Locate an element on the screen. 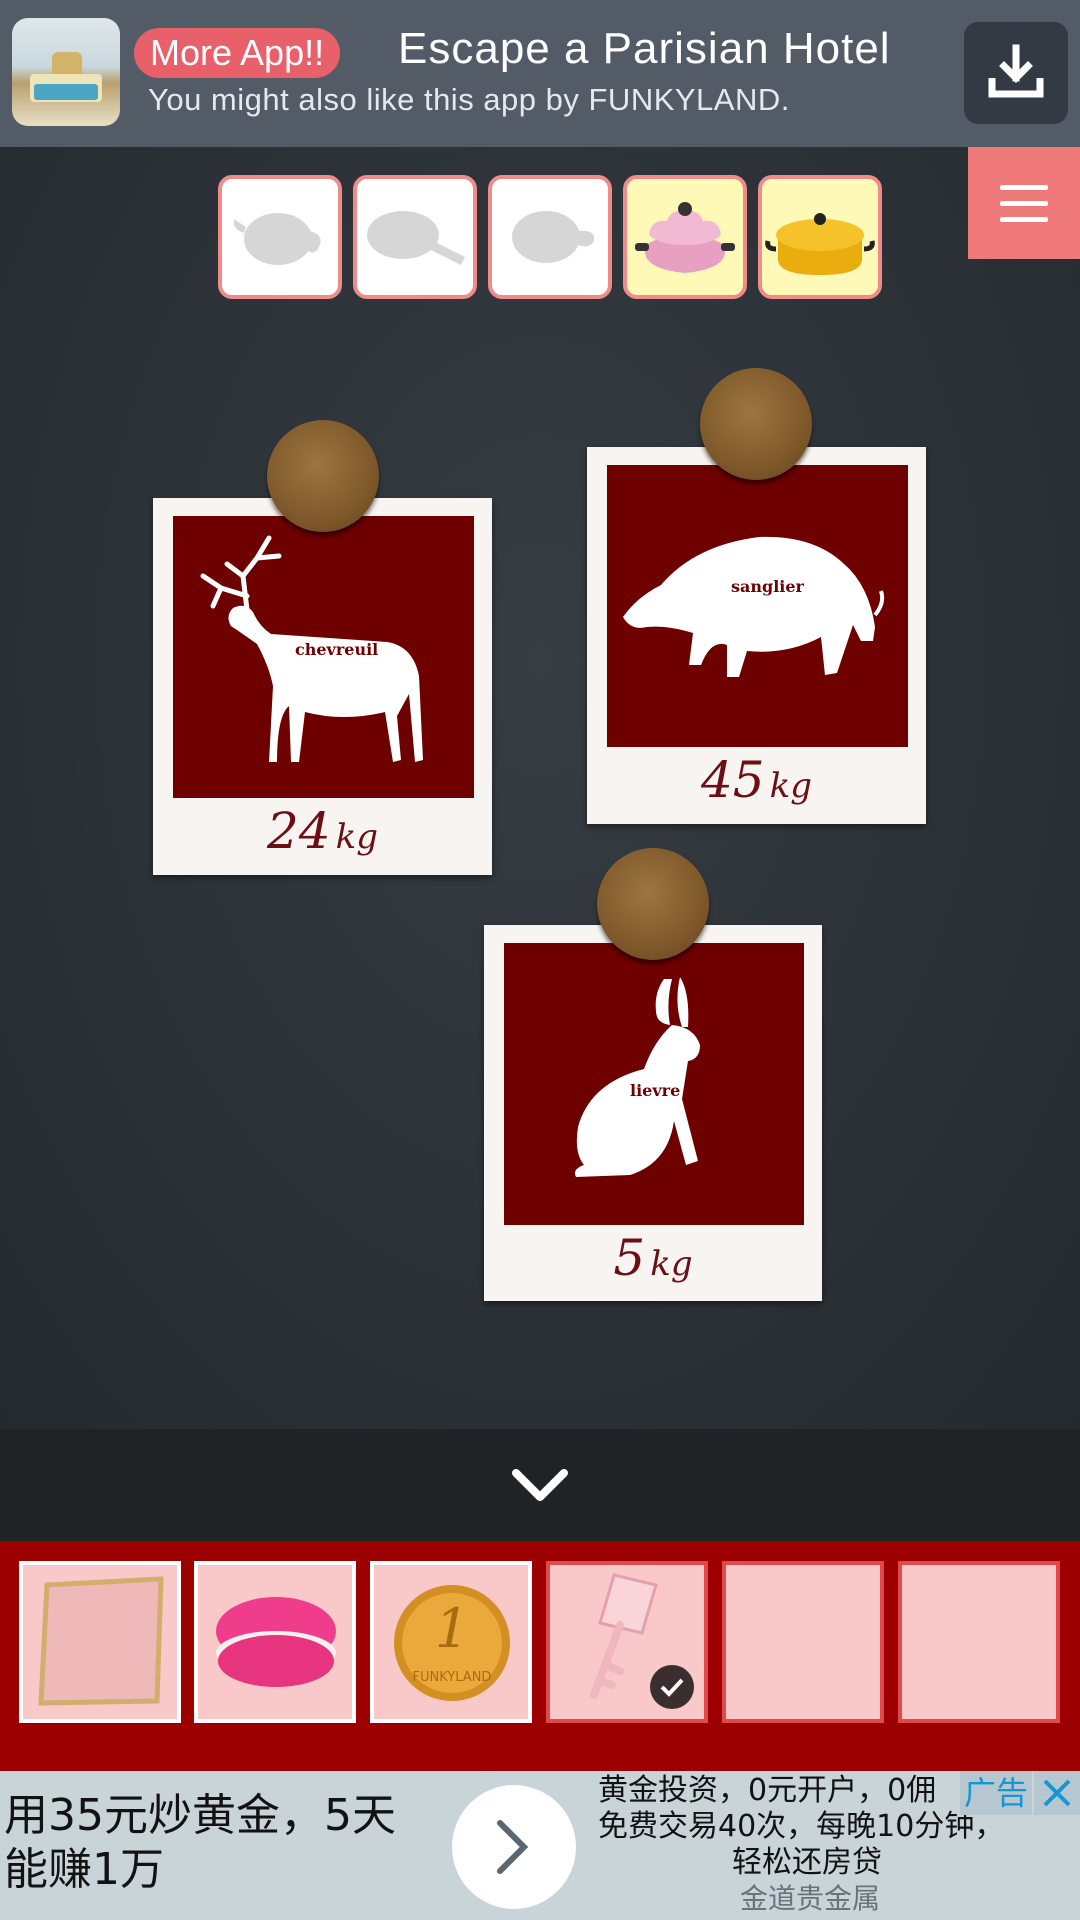 Image resolution: width=1080 pixels, height=1920 pixels. hare-pin is located at coordinates (653, 904).